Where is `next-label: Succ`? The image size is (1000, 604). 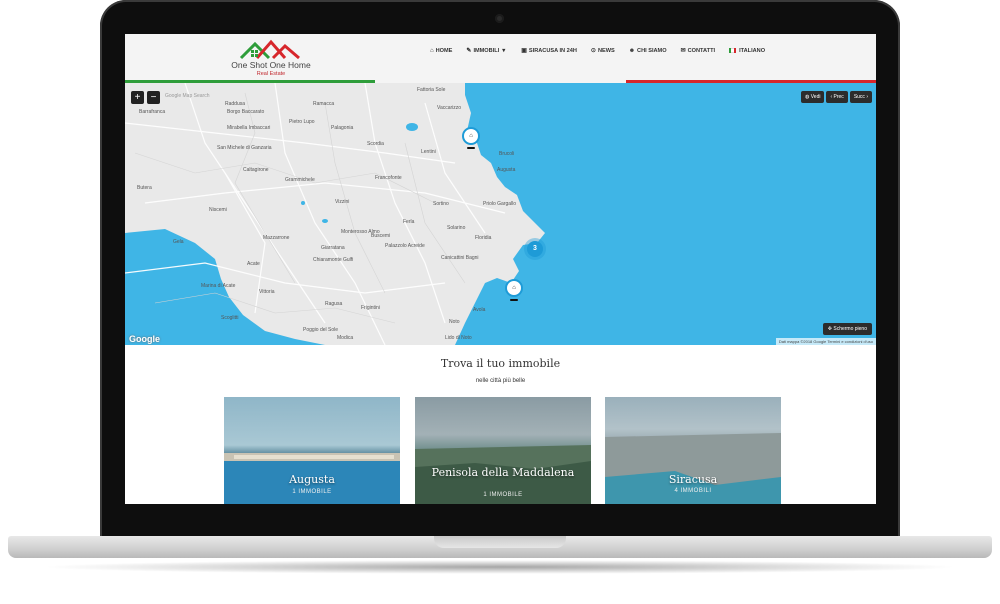
next-label: Succ is located at coordinates (859, 97).